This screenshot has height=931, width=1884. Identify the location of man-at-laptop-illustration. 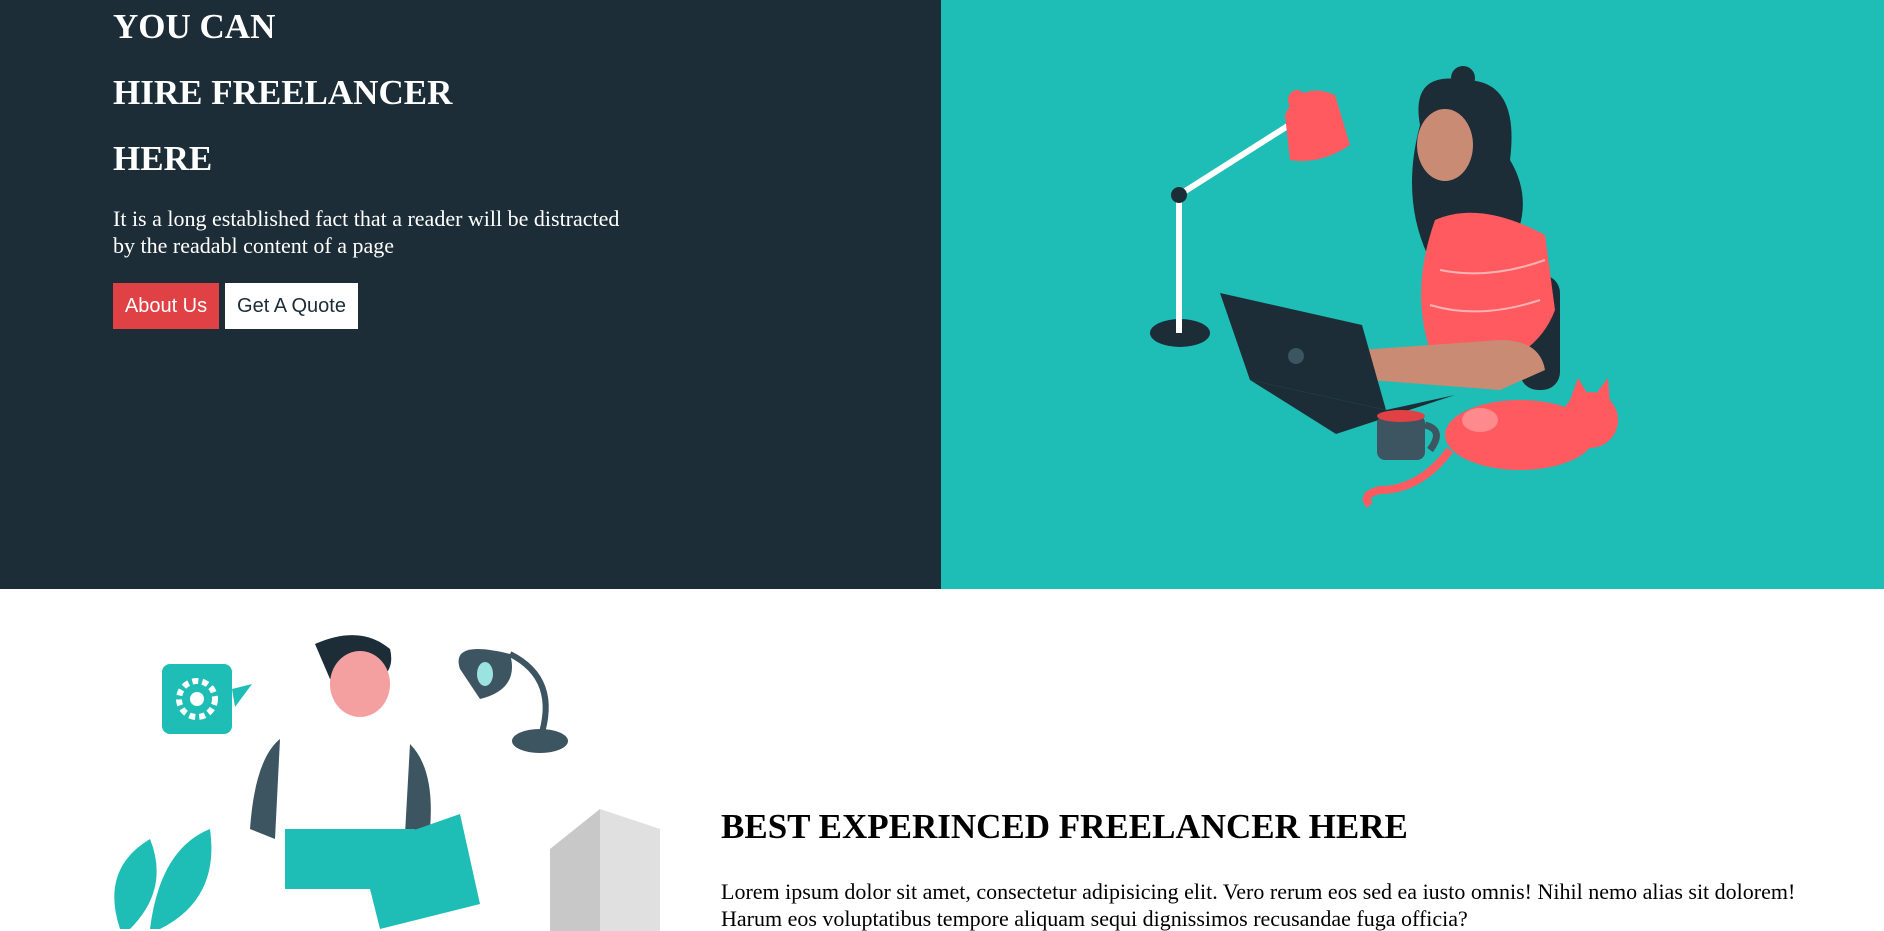
(387, 783).